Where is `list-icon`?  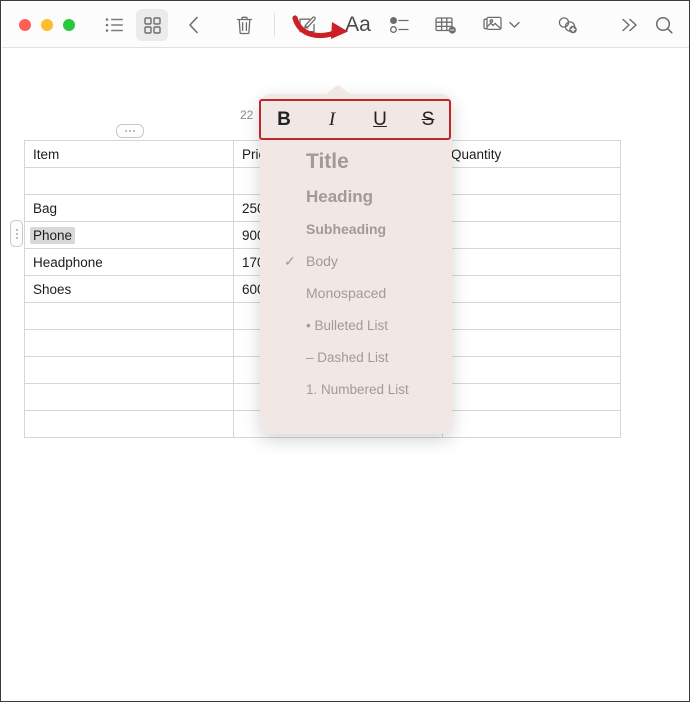 list-icon is located at coordinates (114, 25).